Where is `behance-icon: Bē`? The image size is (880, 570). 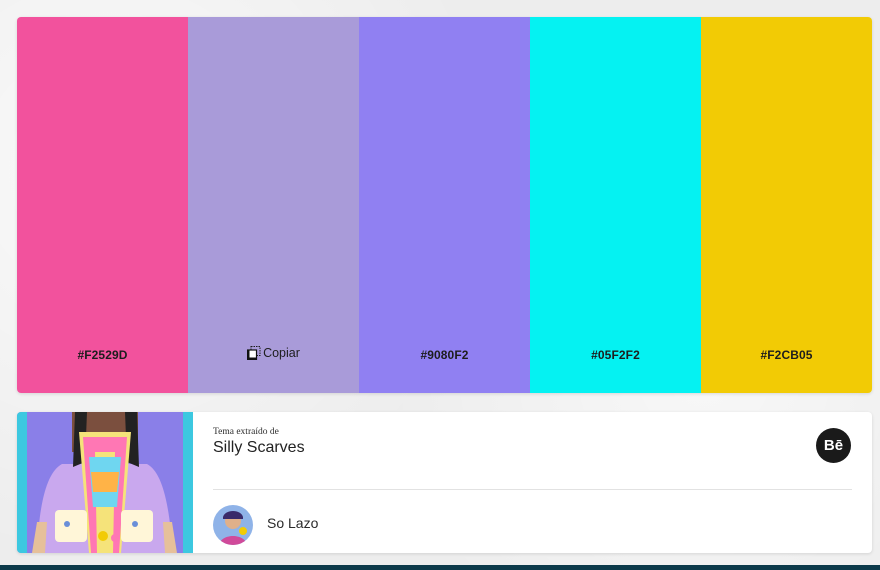
behance-icon: Bē is located at coordinates (833, 445).